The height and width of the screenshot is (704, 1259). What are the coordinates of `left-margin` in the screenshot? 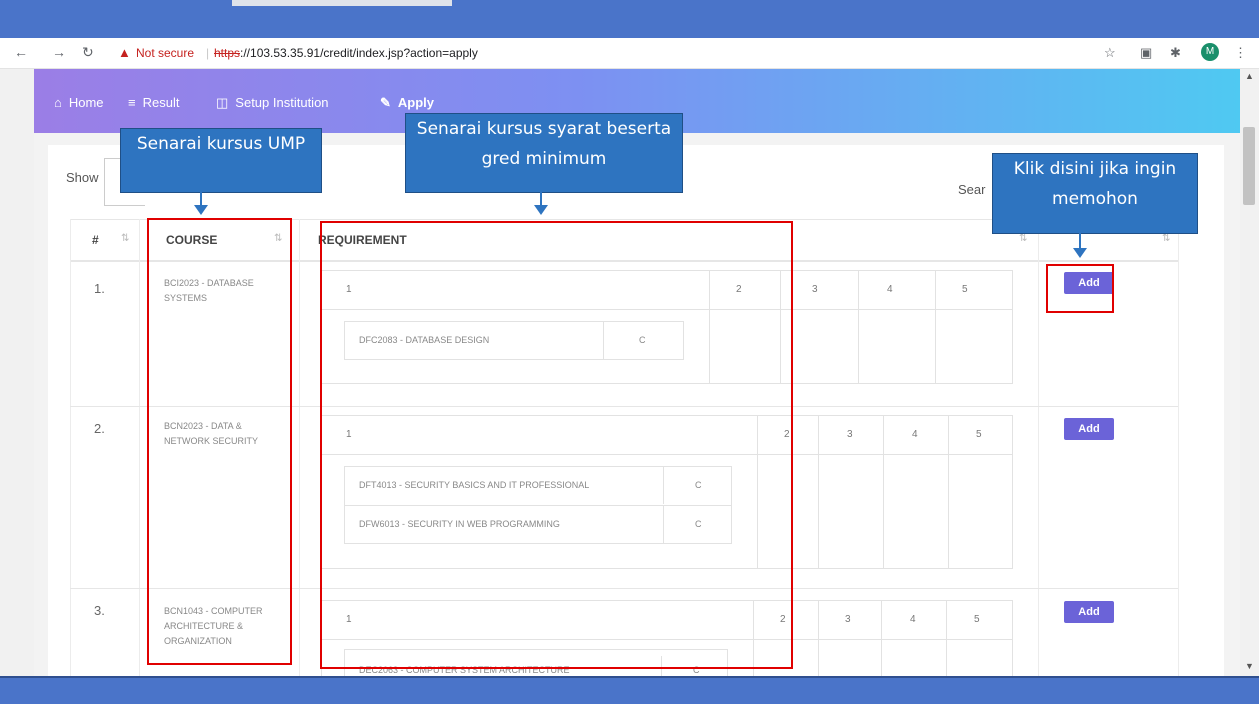 It's located at (17, 372).